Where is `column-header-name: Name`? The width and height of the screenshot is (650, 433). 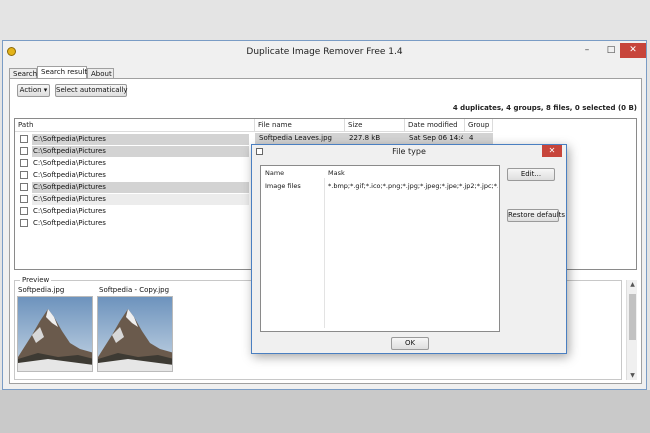 column-header-name: Name is located at coordinates (274, 173).